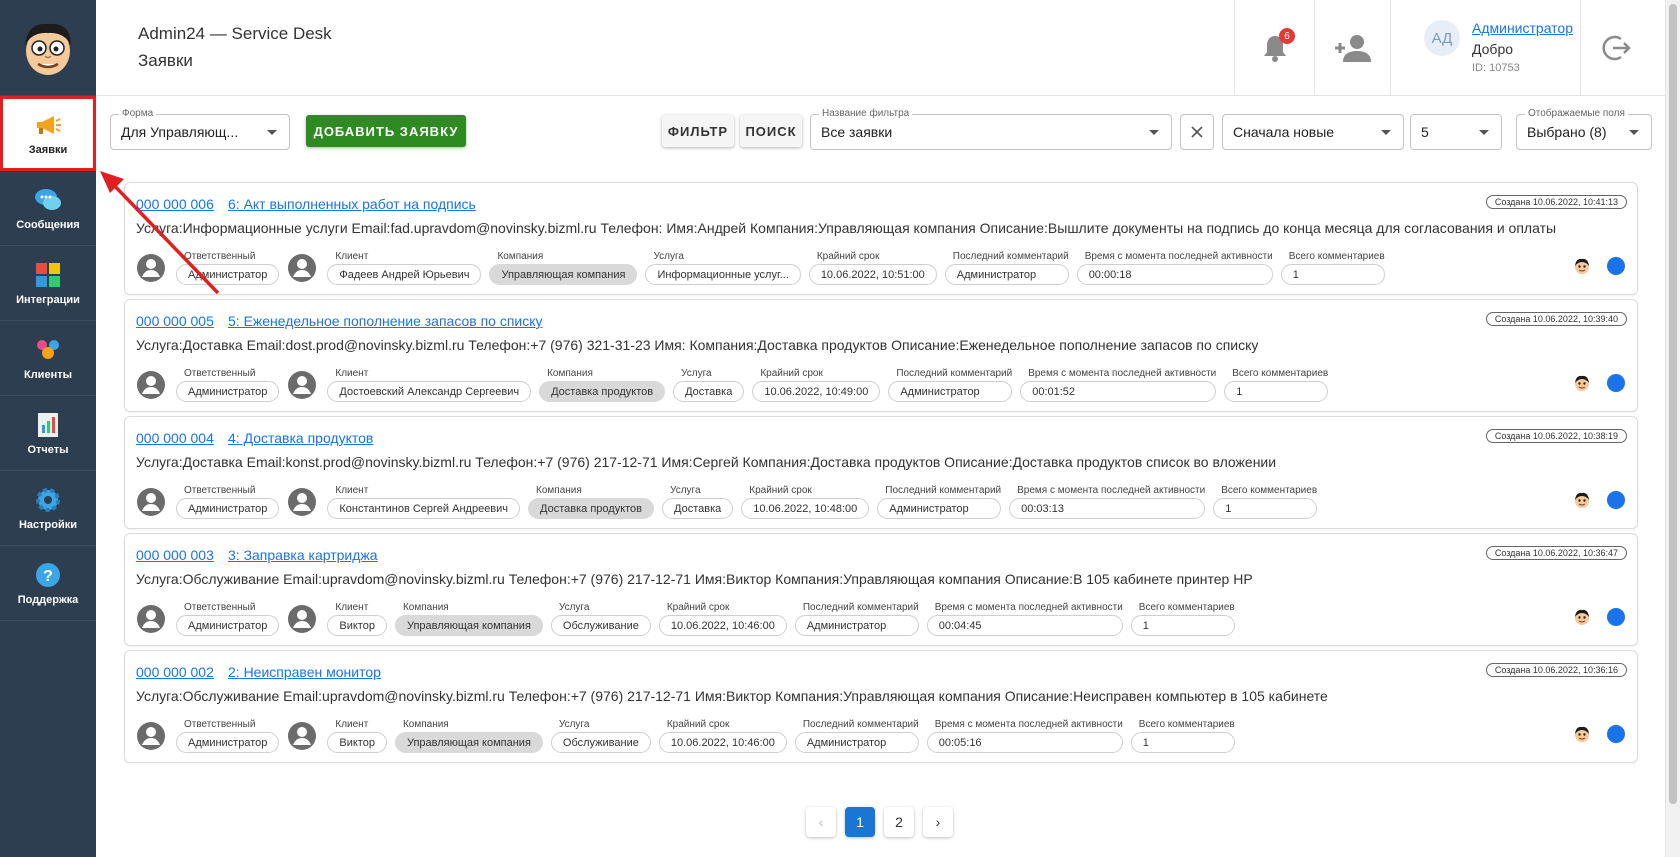 Image resolution: width=1680 pixels, height=857 pixels. What do you see at coordinates (48, 283) in the screenshot?
I see `sidebar-item-integrations: Интеграции` at bounding box center [48, 283].